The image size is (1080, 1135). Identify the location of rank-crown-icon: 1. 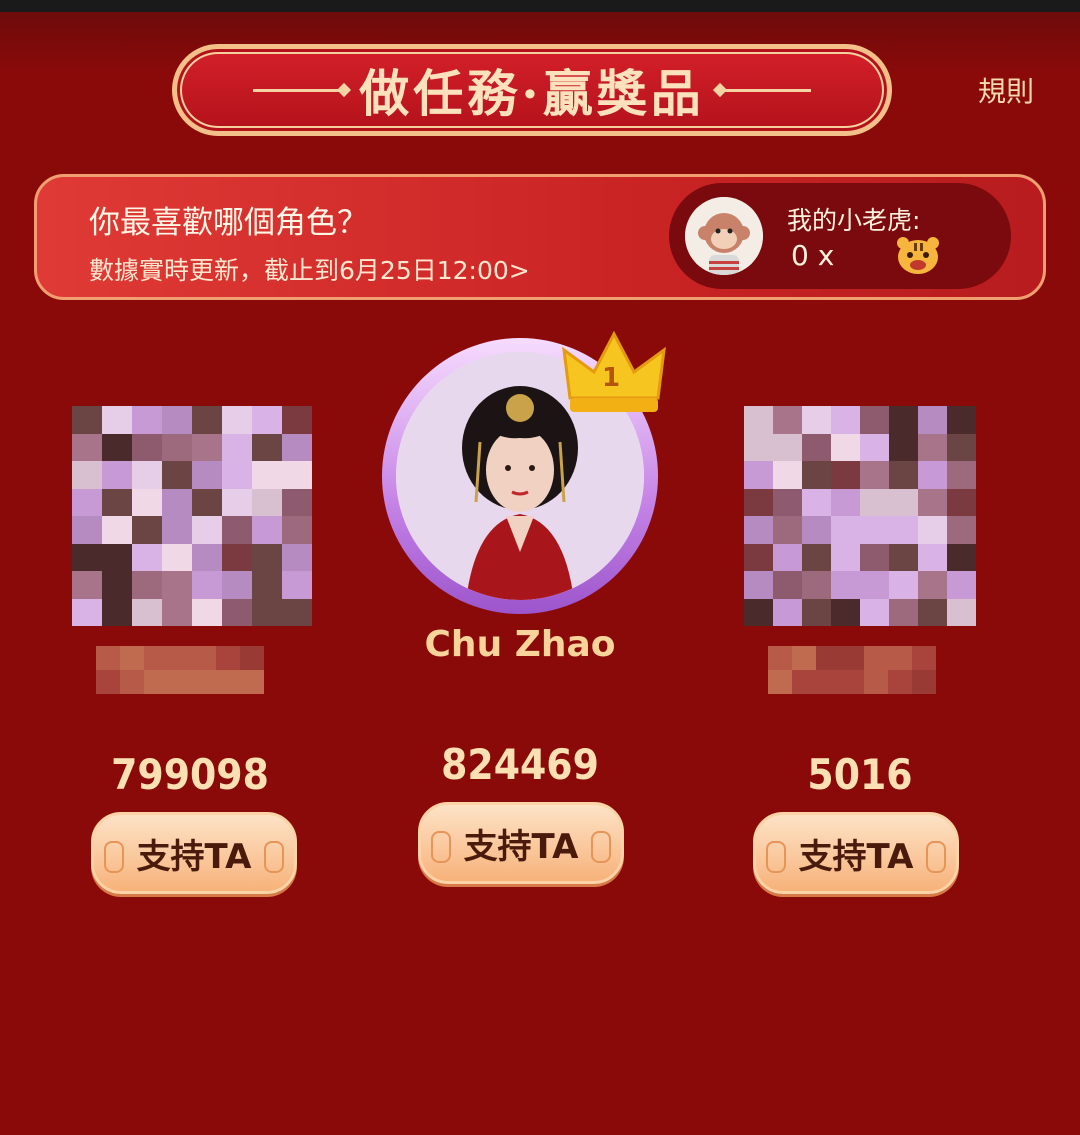
(614, 374).